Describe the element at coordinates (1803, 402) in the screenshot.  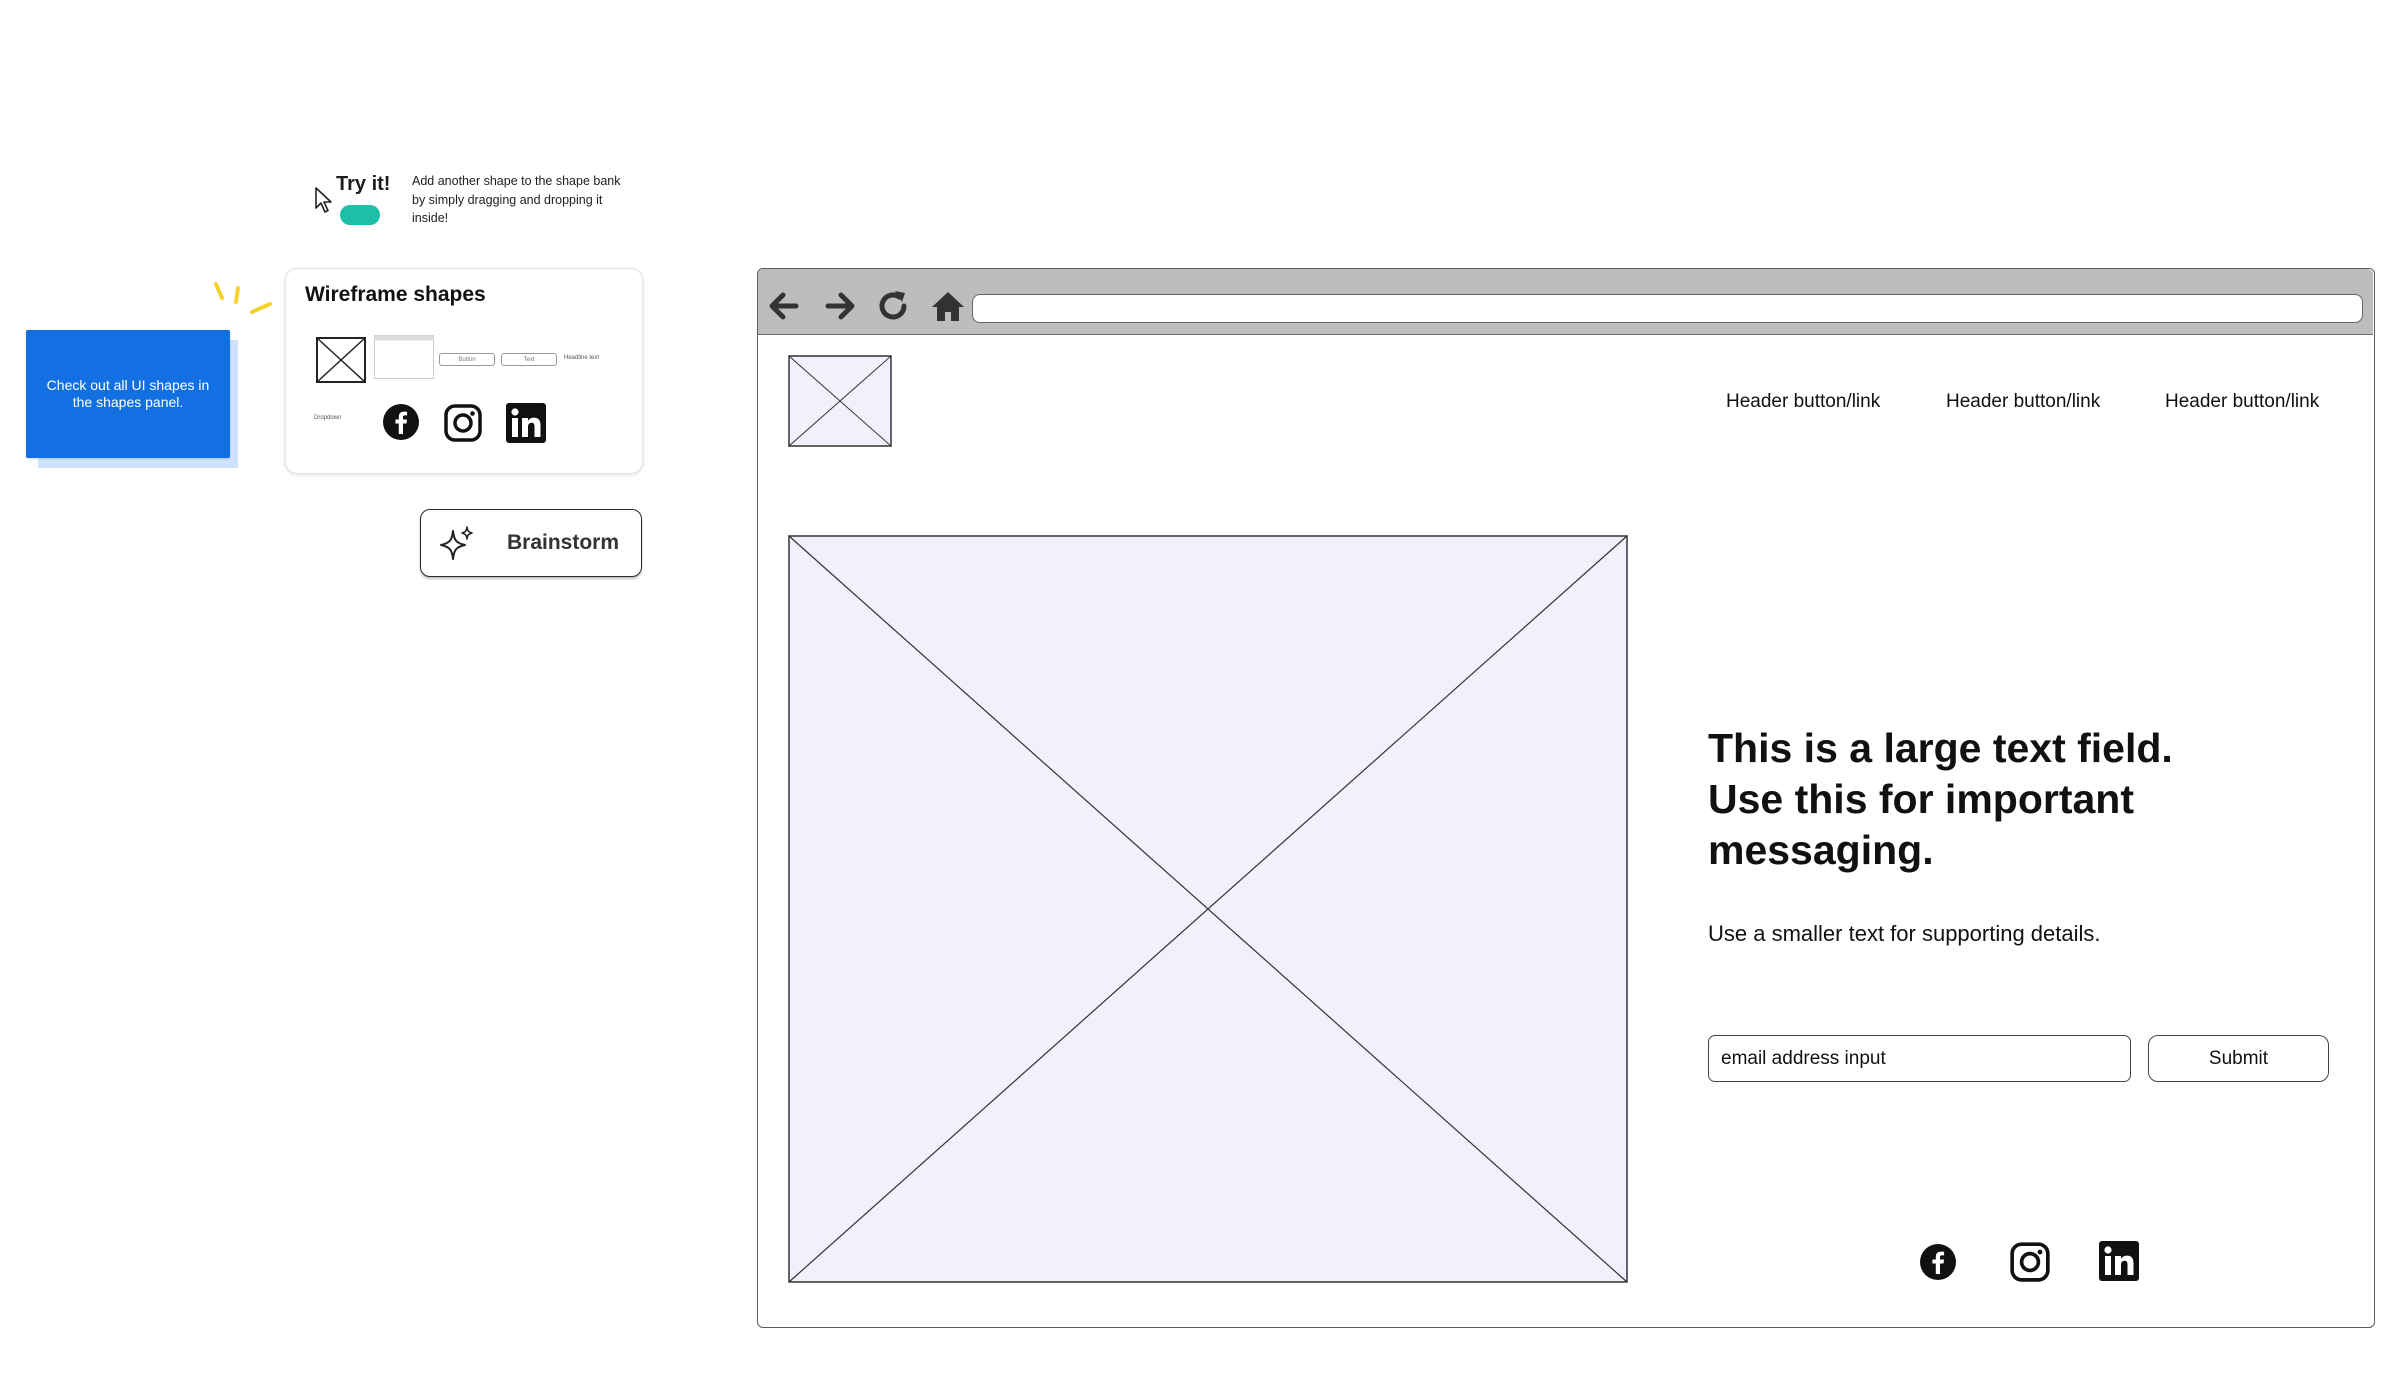
I see `header-link-1: Header button/link` at that location.